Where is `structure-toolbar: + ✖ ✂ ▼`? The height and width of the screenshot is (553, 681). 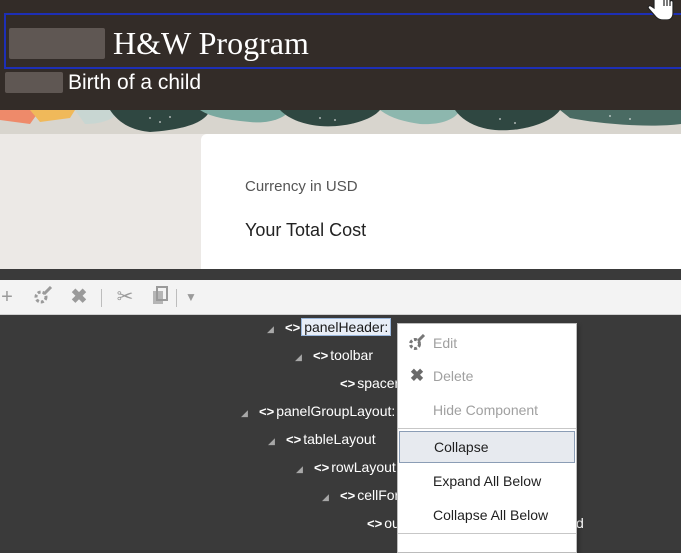 structure-toolbar: + ✖ ✂ ▼ is located at coordinates (340, 297).